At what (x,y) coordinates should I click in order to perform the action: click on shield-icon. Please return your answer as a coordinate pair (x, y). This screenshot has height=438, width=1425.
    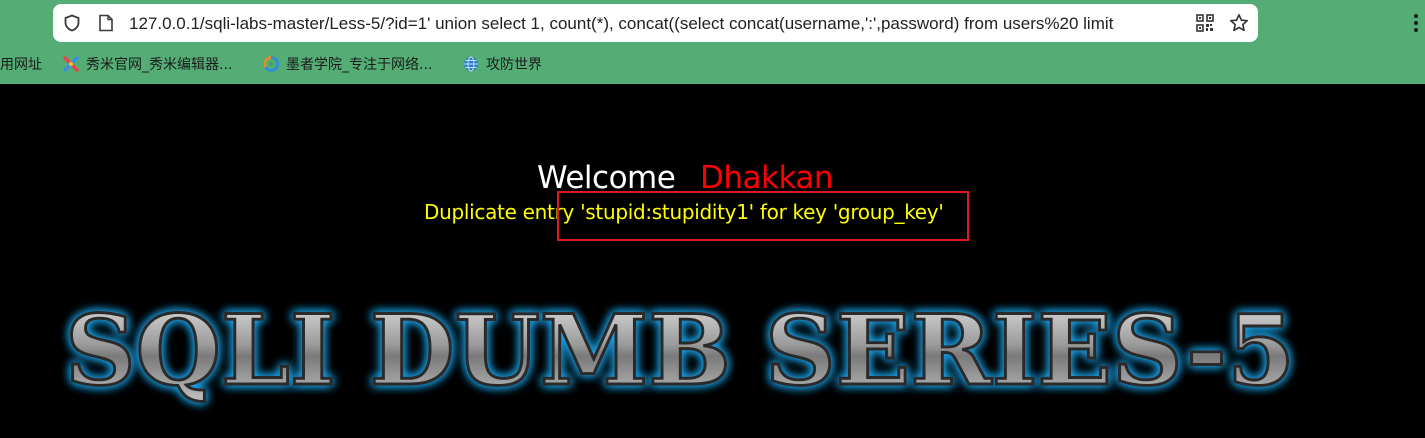
    Looking at the image, I should click on (72, 23).